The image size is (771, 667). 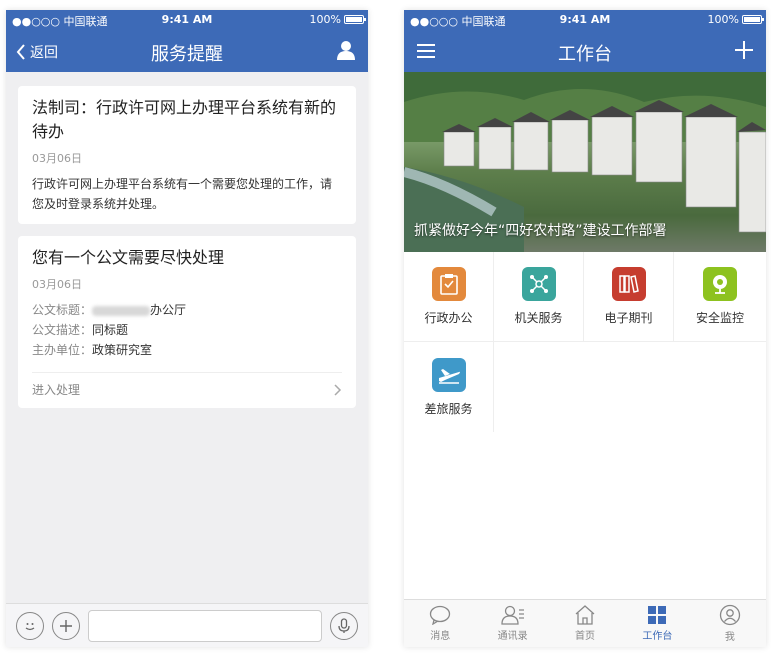 What do you see at coordinates (440, 615) in the screenshot?
I see `chat-bubble-icon` at bounding box center [440, 615].